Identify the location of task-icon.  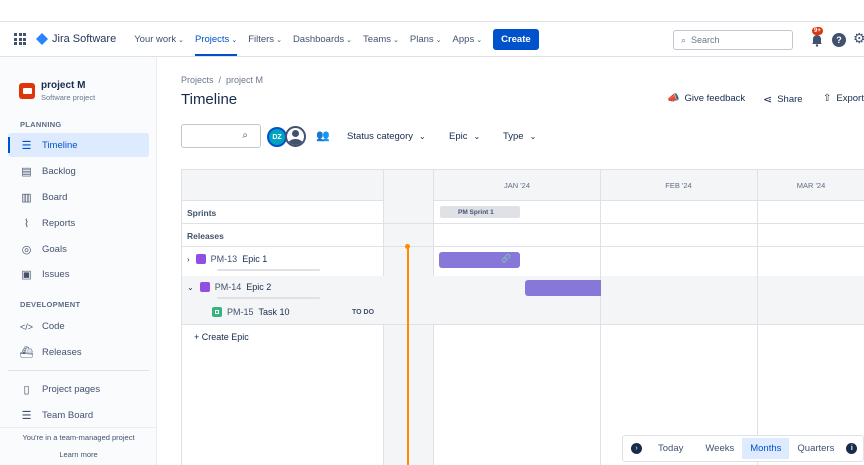
(217, 312).